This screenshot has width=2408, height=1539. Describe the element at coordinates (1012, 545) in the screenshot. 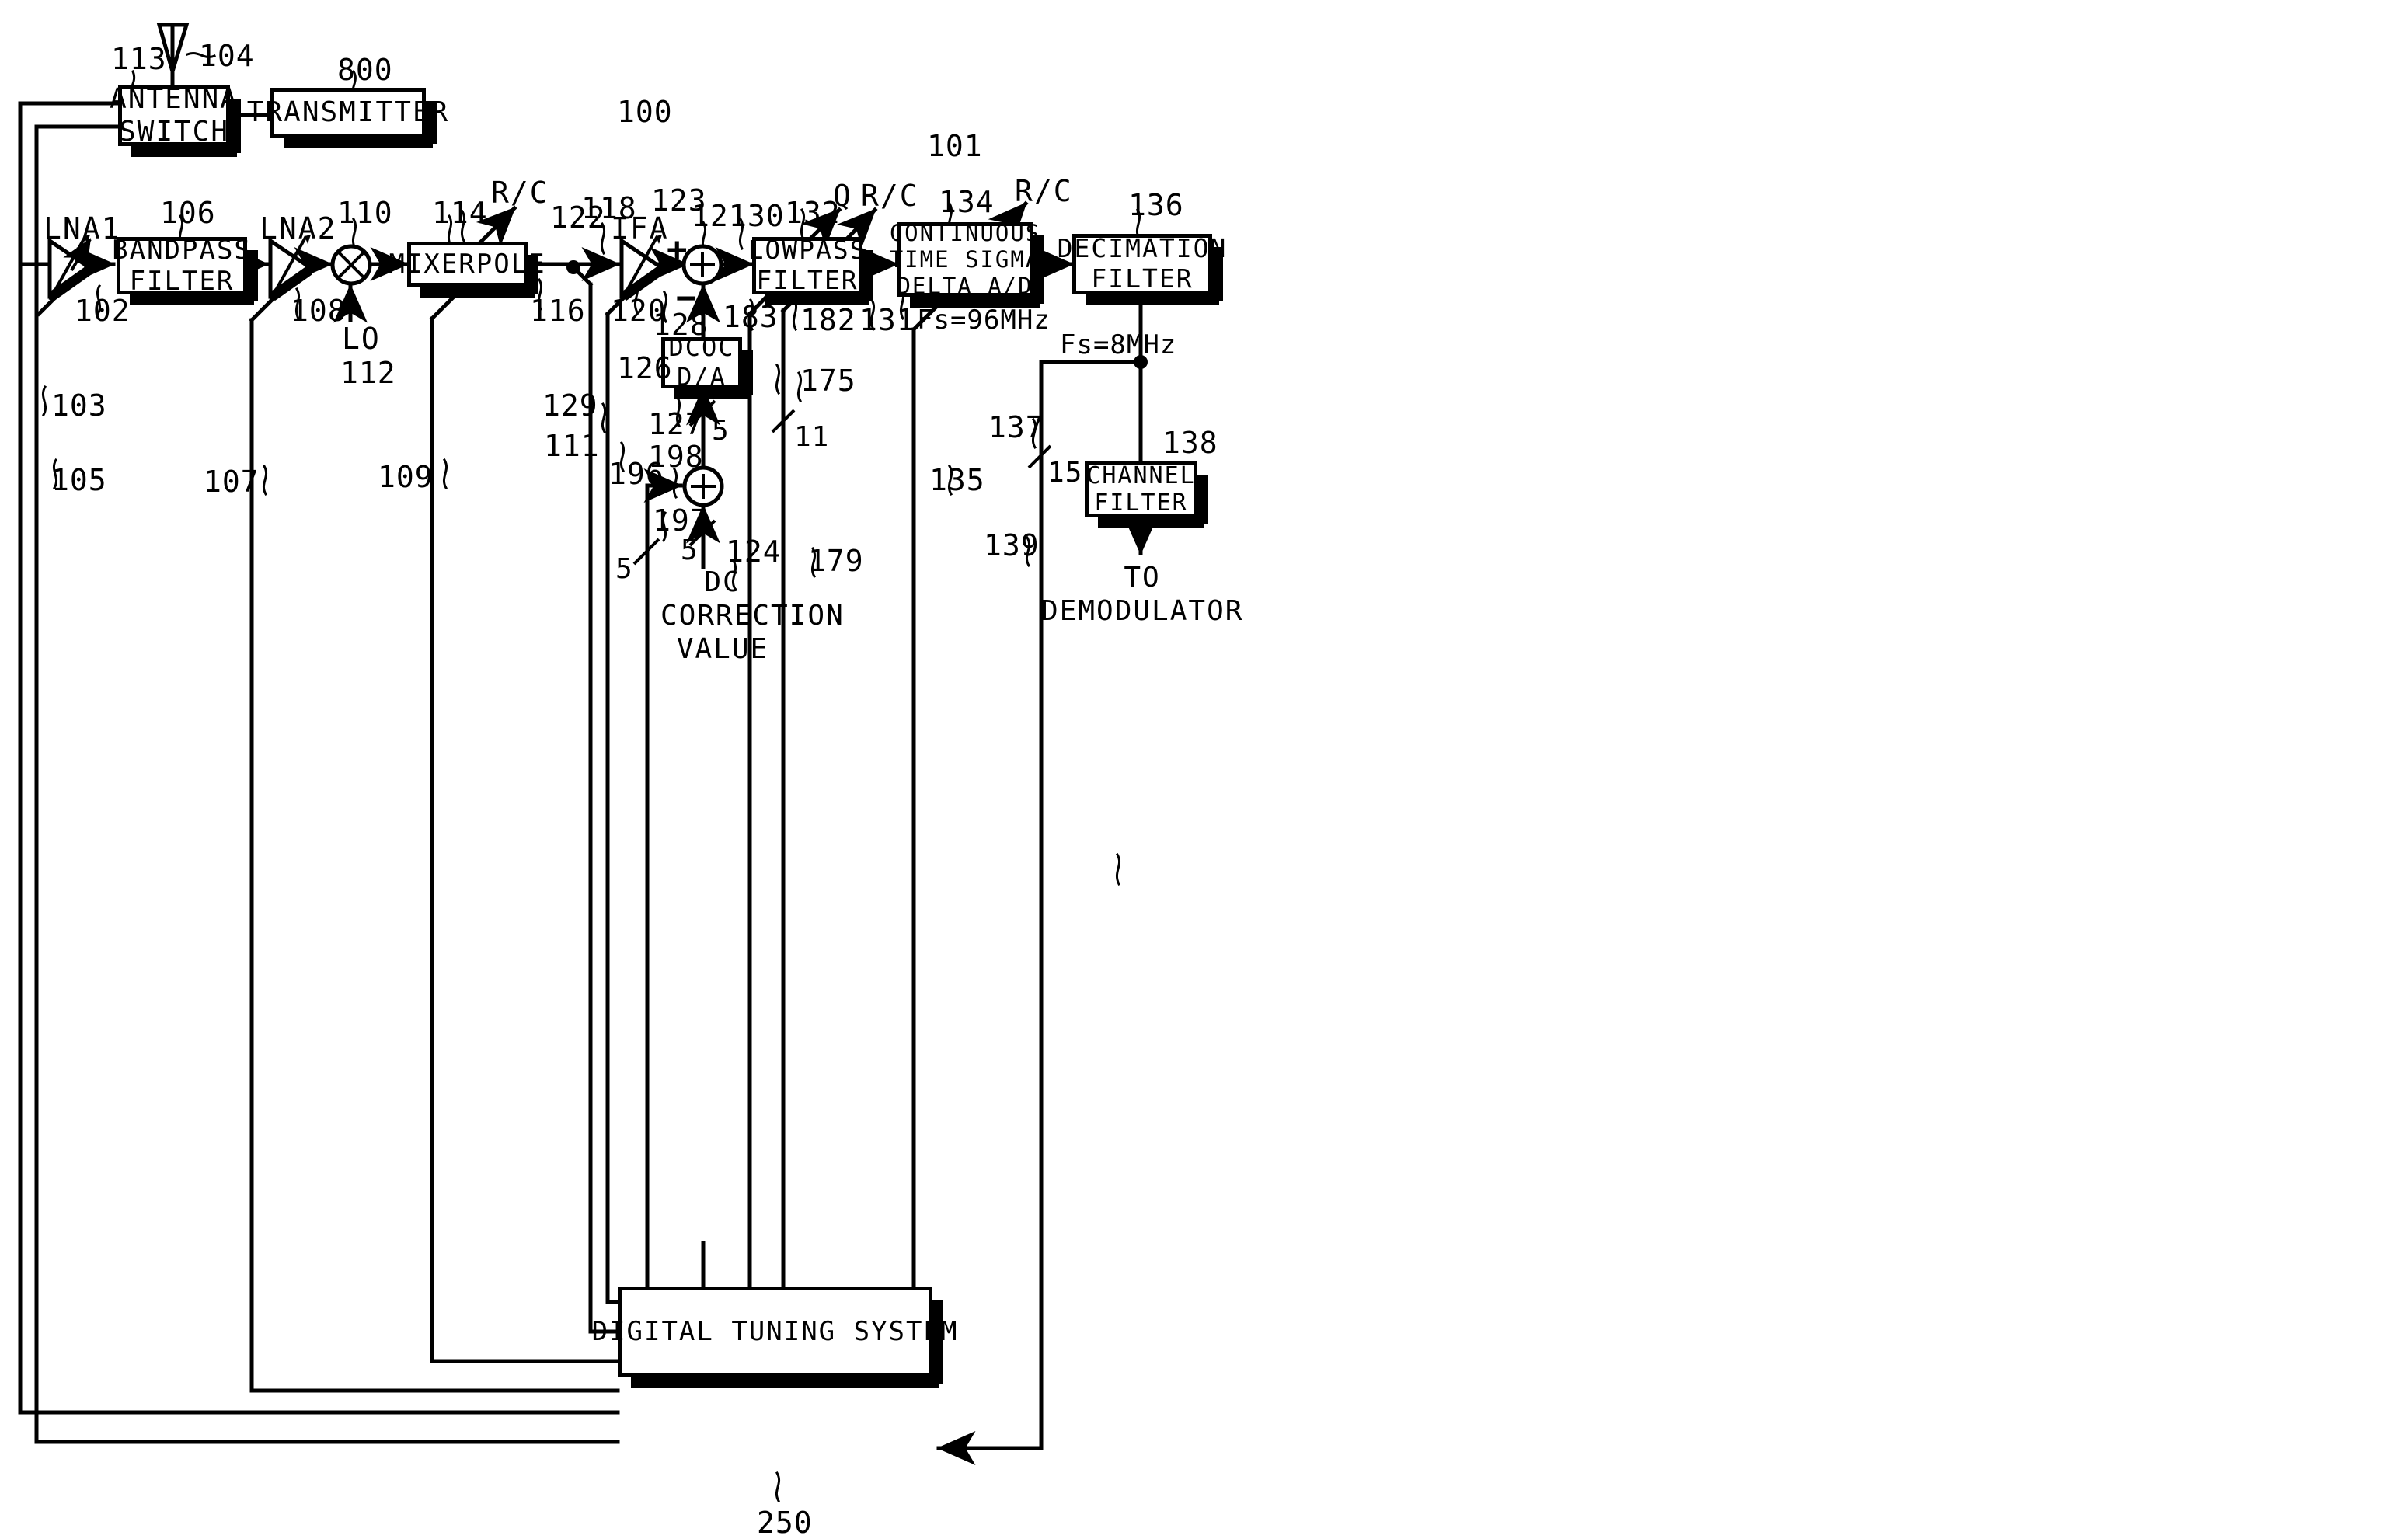

I see `ref-139: 139` at that location.